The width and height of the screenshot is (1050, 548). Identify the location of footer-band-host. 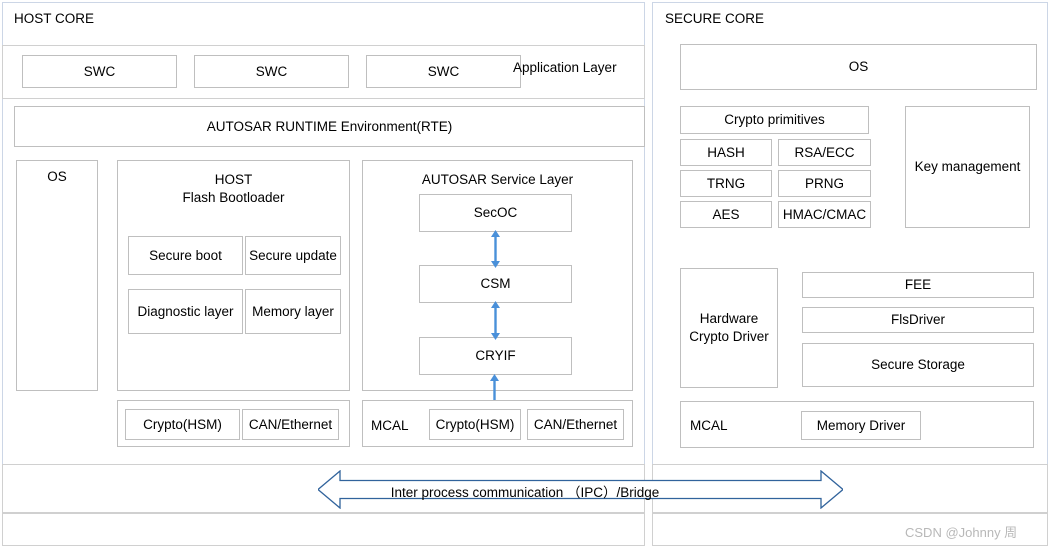
(323, 529).